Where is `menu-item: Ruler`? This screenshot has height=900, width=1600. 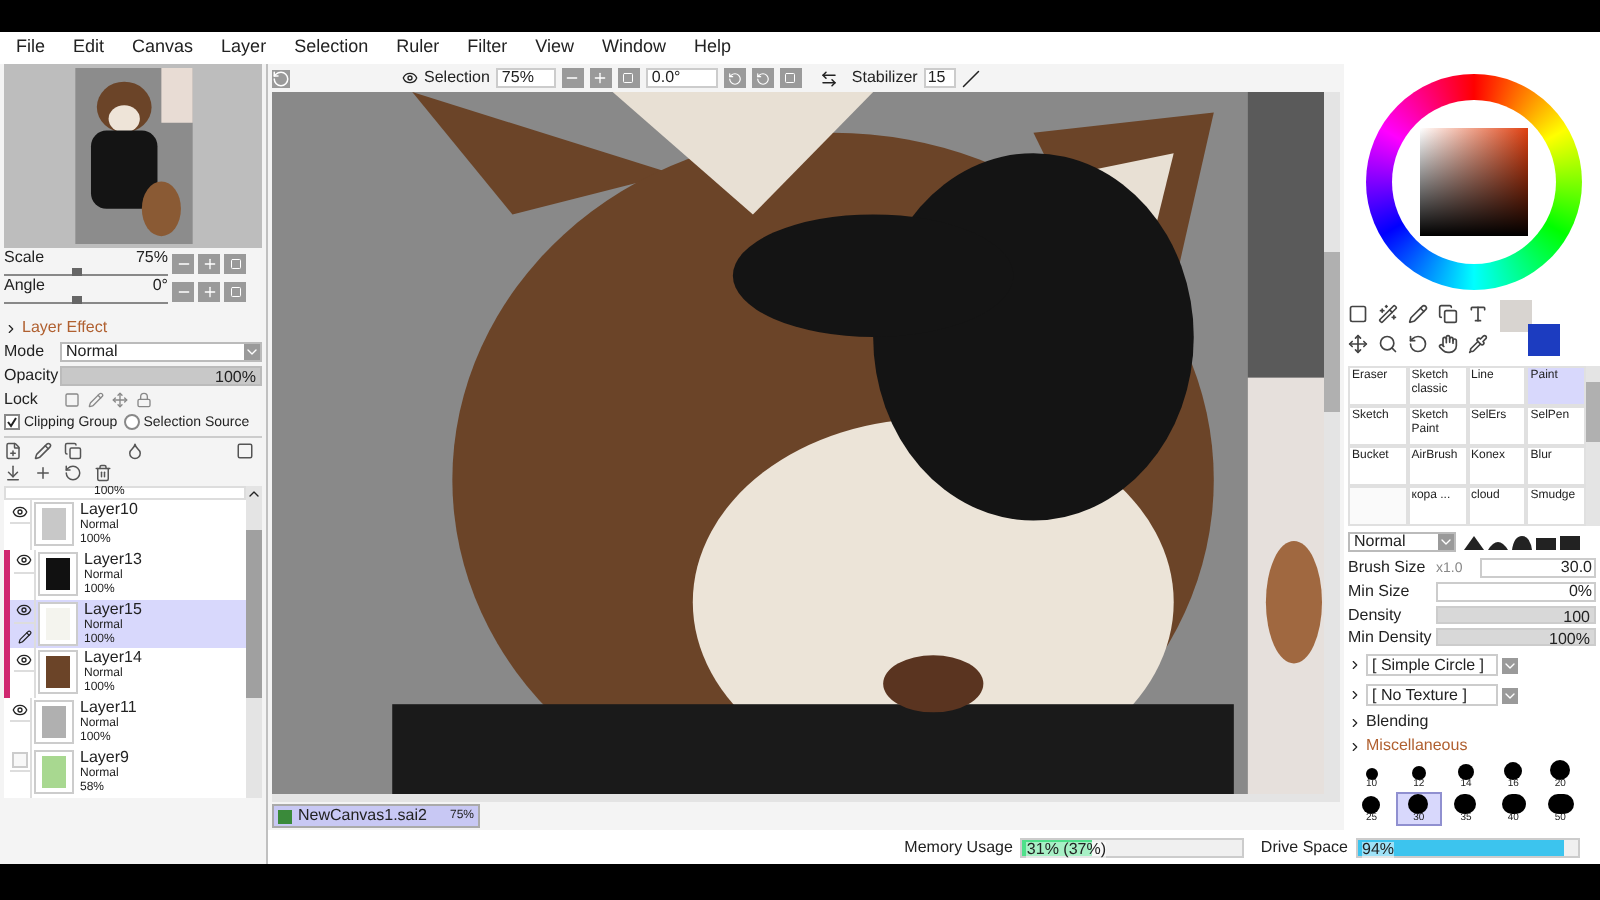 menu-item: Ruler is located at coordinates (418, 48).